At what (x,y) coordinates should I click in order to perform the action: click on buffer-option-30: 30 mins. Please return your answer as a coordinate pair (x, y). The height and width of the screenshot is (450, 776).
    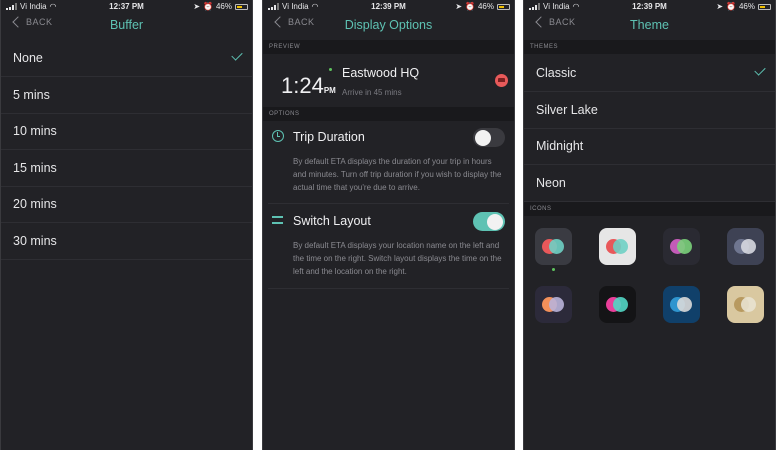
    Looking at the image, I should click on (126, 241).